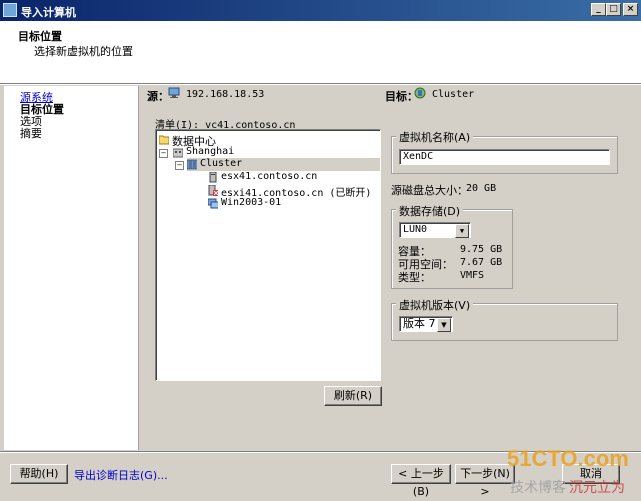 Image resolution: width=641 pixels, height=501 pixels. Describe the element at coordinates (251, 202) in the screenshot. I see `tree-node-label: Win2003-01` at that location.